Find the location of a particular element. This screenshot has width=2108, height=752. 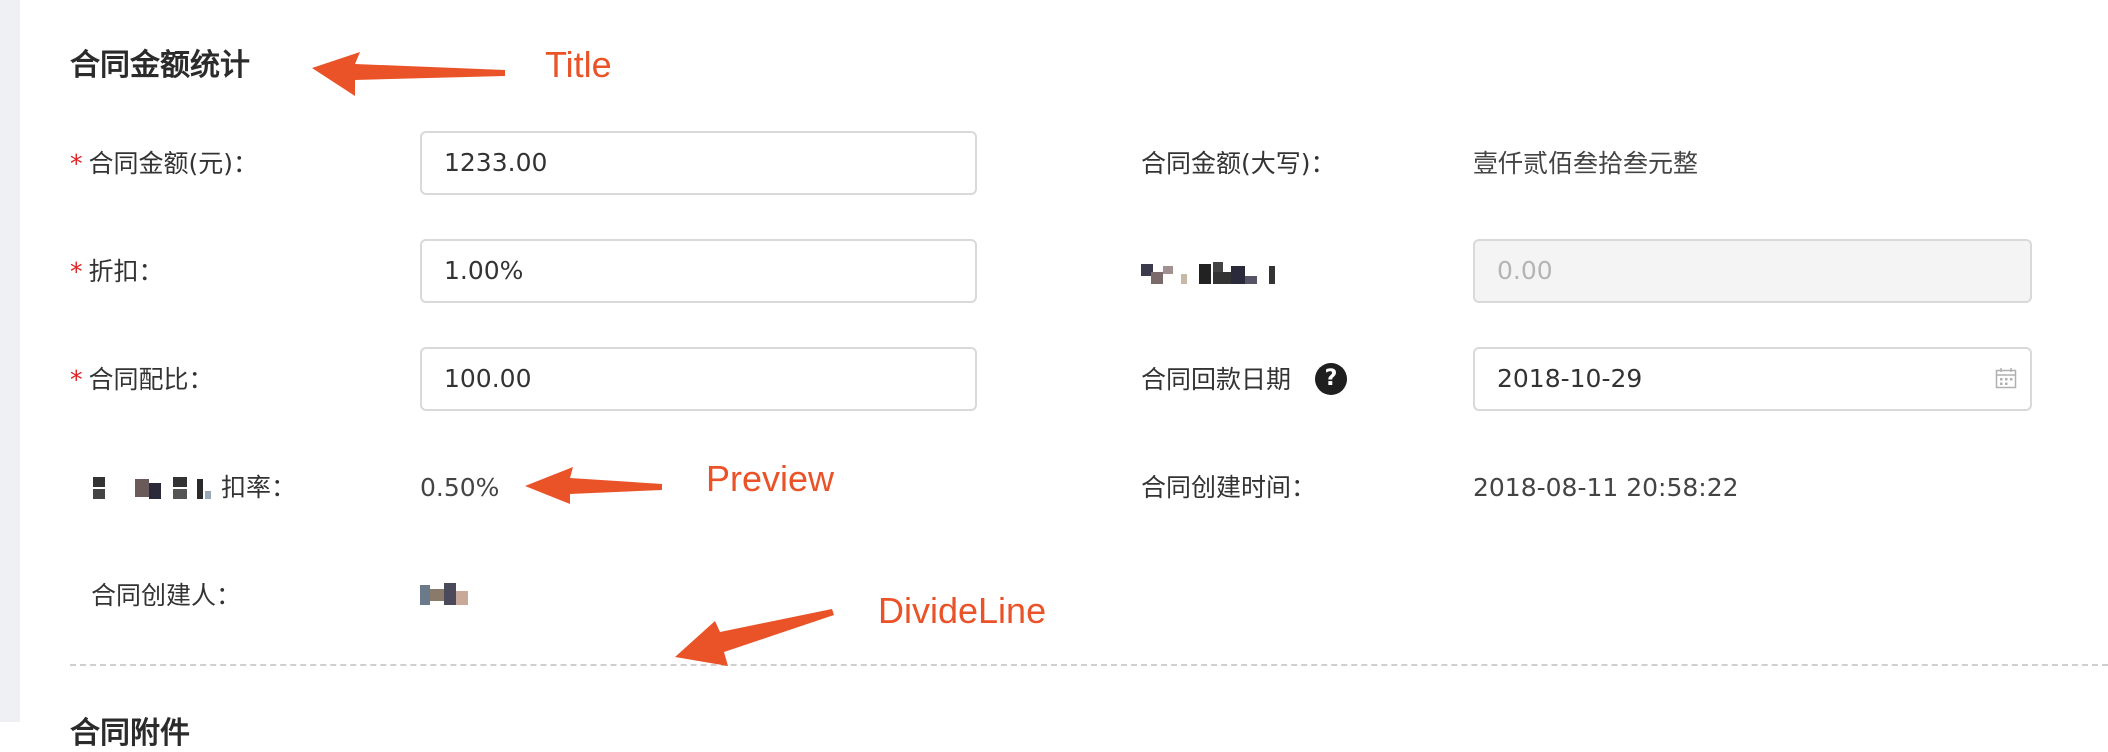

rate-value: 0.50% is located at coordinates (460, 487).